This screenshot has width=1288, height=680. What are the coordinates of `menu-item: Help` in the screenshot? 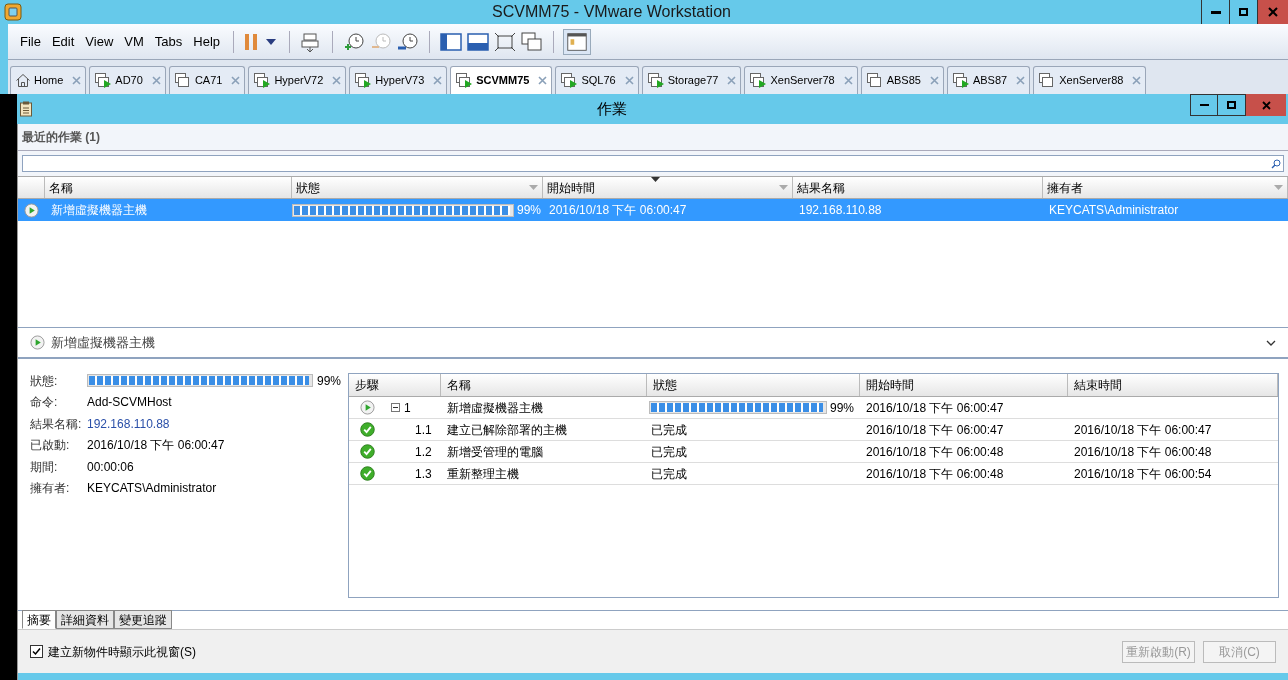 It's located at (207, 41).